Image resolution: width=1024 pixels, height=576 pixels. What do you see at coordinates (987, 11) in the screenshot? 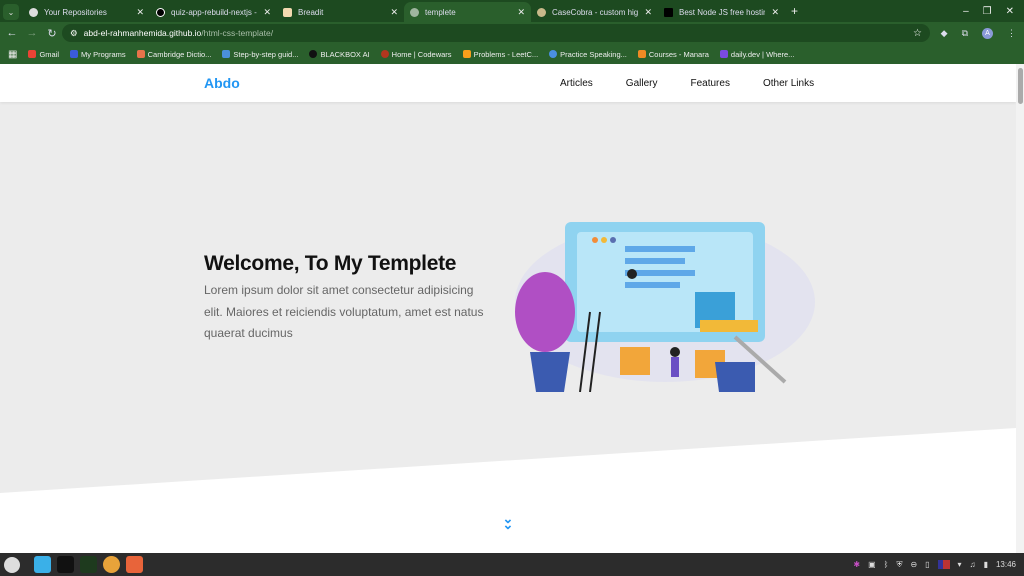
I see `restore-icon: ❐` at bounding box center [987, 11].